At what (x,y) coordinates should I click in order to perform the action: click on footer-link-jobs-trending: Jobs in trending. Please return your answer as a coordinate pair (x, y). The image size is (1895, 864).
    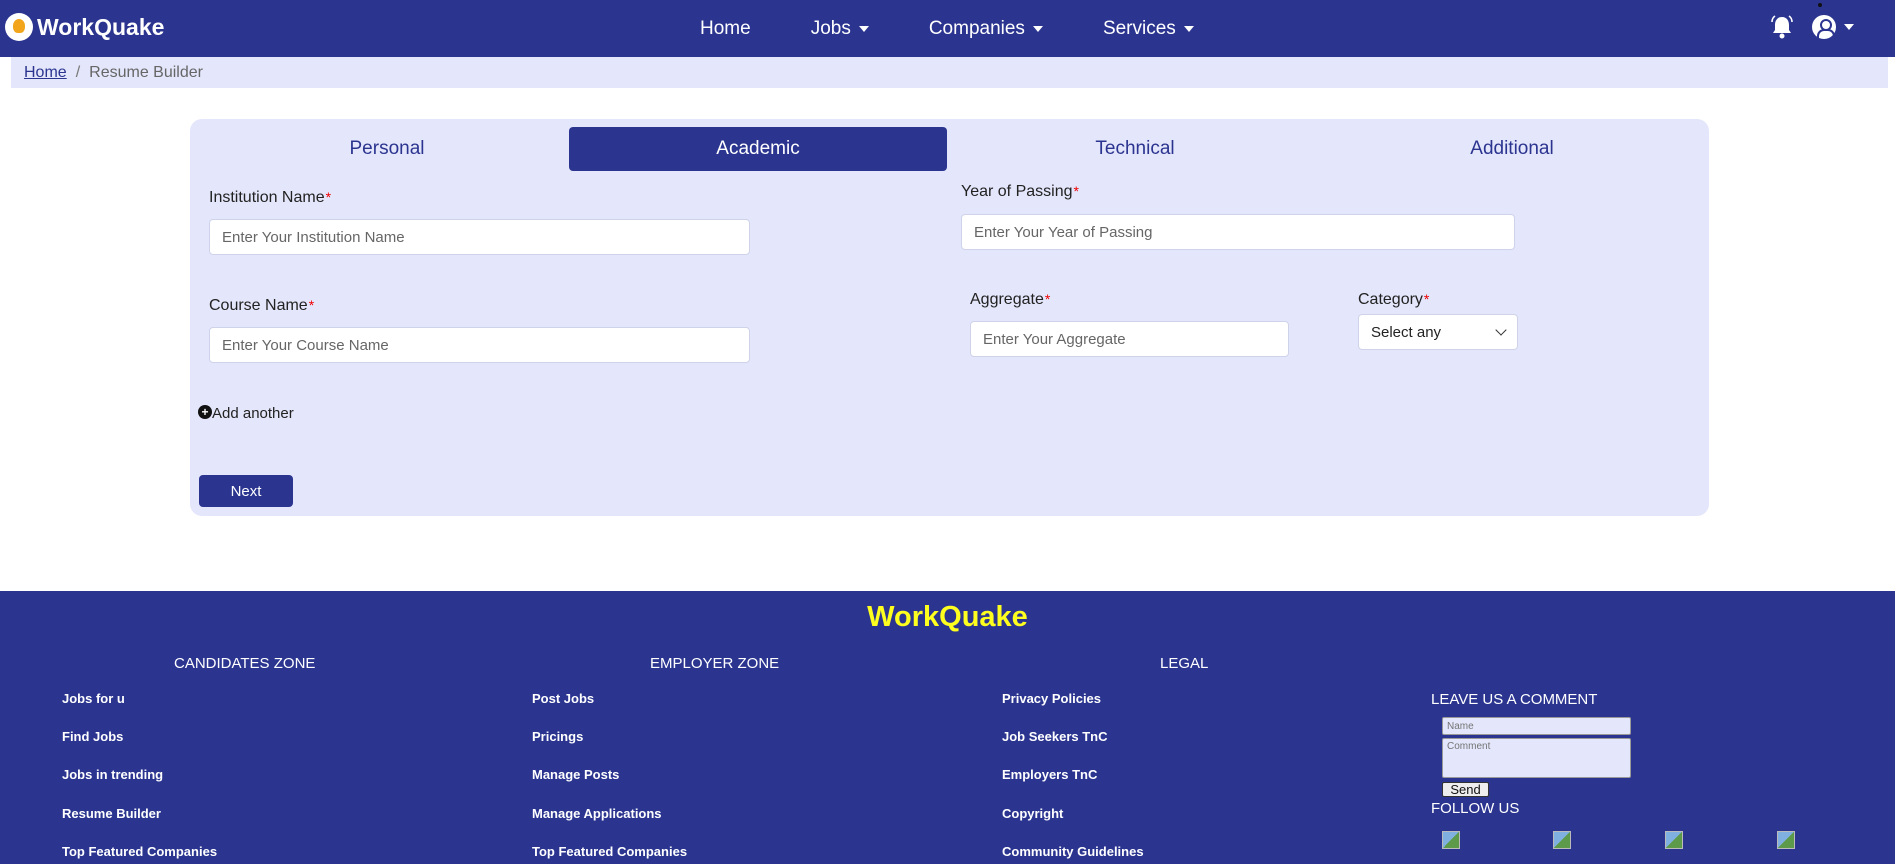
    Looking at the image, I should click on (112, 774).